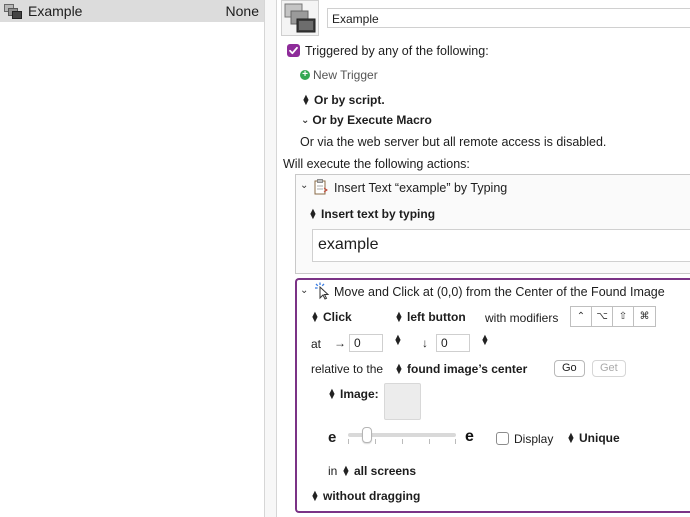  What do you see at coordinates (508, 18) in the screenshot?
I see `macro-name-field: Example` at bounding box center [508, 18].